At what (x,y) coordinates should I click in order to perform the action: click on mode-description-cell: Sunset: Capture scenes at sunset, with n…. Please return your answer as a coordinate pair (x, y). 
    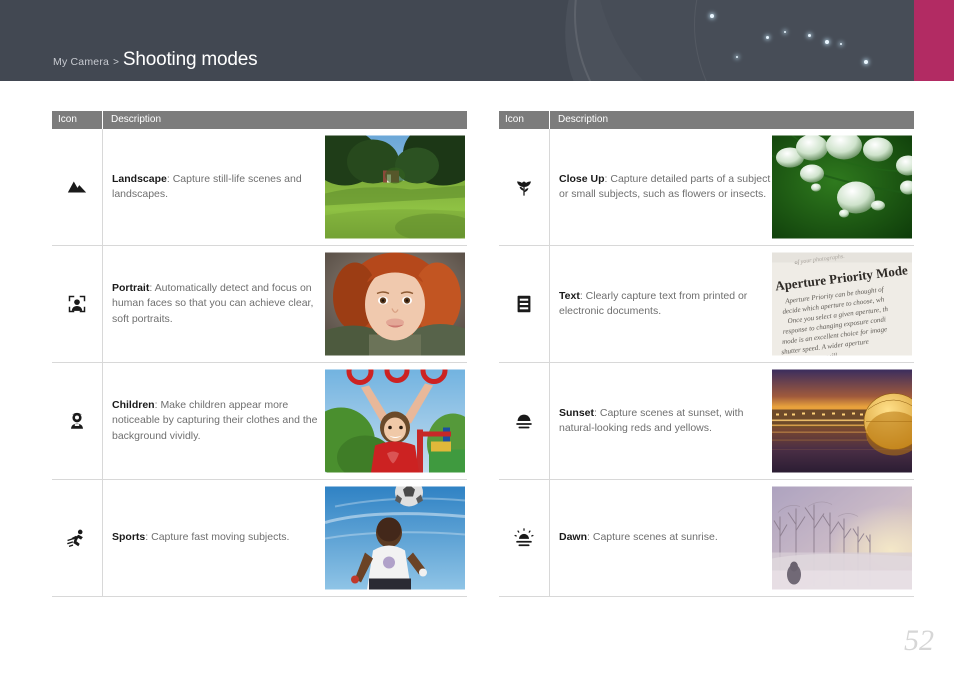
    Looking at the image, I should click on (732, 421).